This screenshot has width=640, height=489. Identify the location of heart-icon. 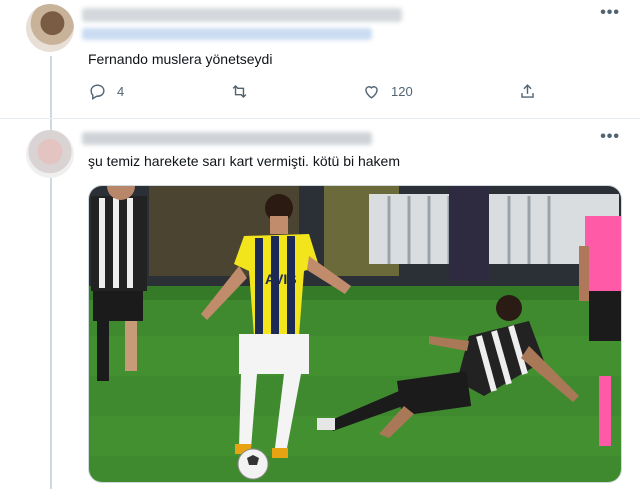
(371, 92).